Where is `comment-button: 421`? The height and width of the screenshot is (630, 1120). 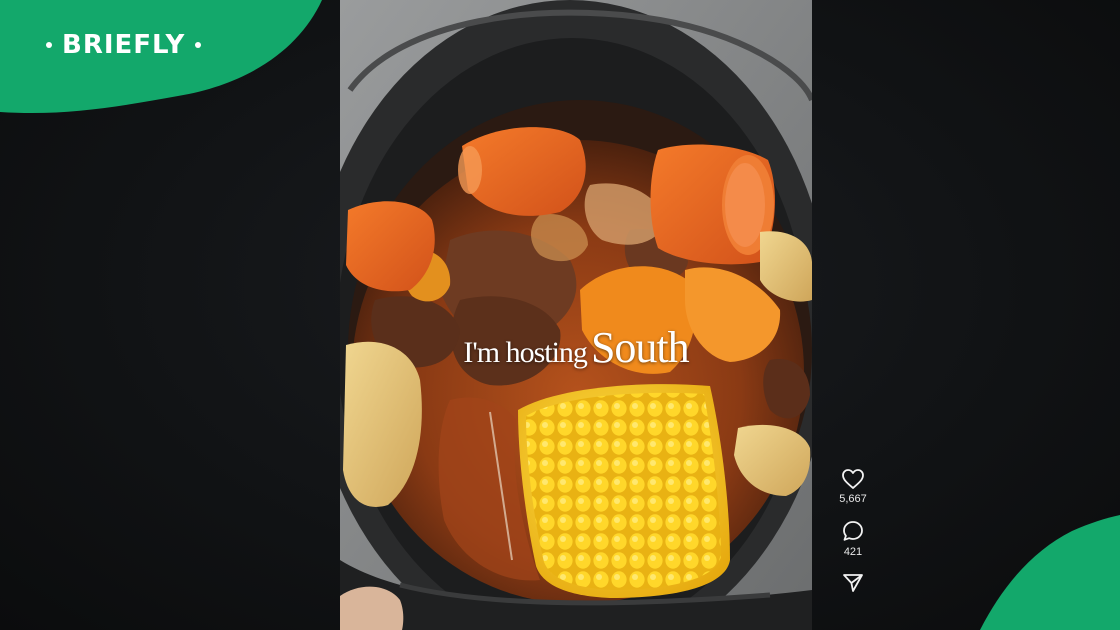 comment-button: 421 is located at coordinates (853, 538).